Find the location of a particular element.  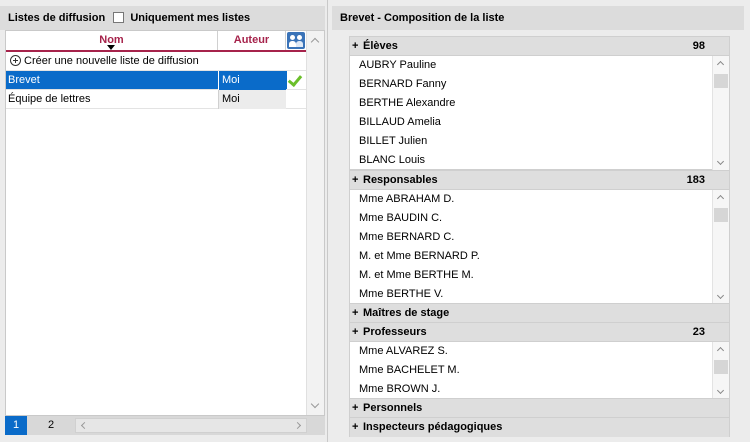

scroll-right-icon is located at coordinates (297, 425).